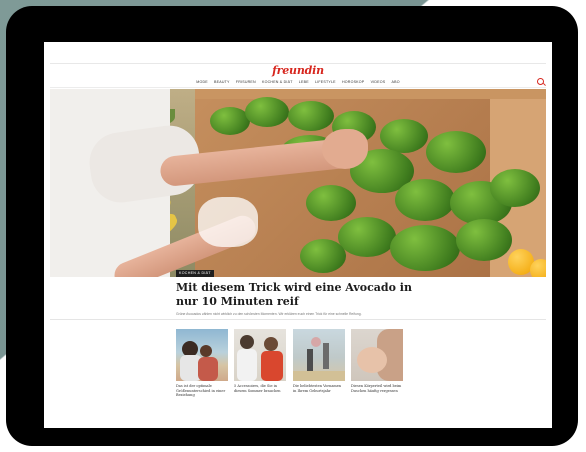 The height and width of the screenshot is (452, 586). I want to click on plastic-bag, so click(228, 222).